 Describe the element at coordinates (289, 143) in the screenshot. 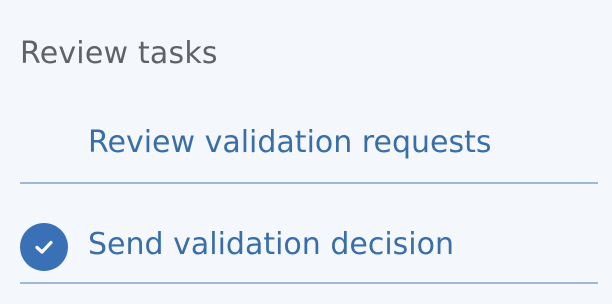

I see `task-label: Review validation requests` at that location.